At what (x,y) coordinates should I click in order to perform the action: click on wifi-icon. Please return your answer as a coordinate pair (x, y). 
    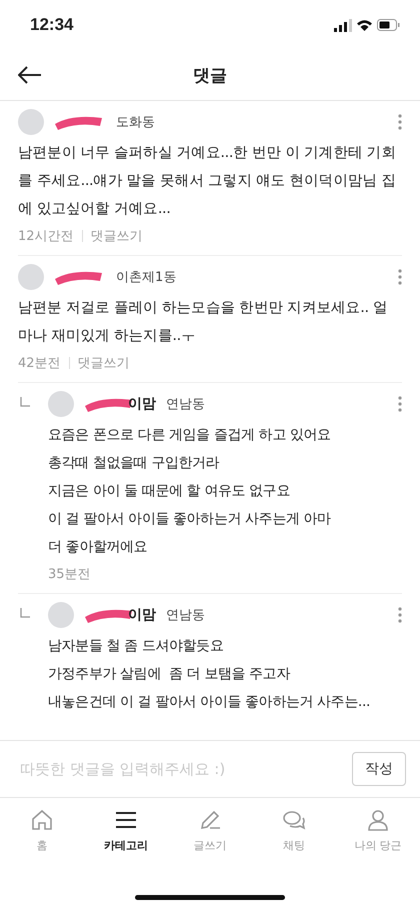
    Looking at the image, I should click on (364, 25).